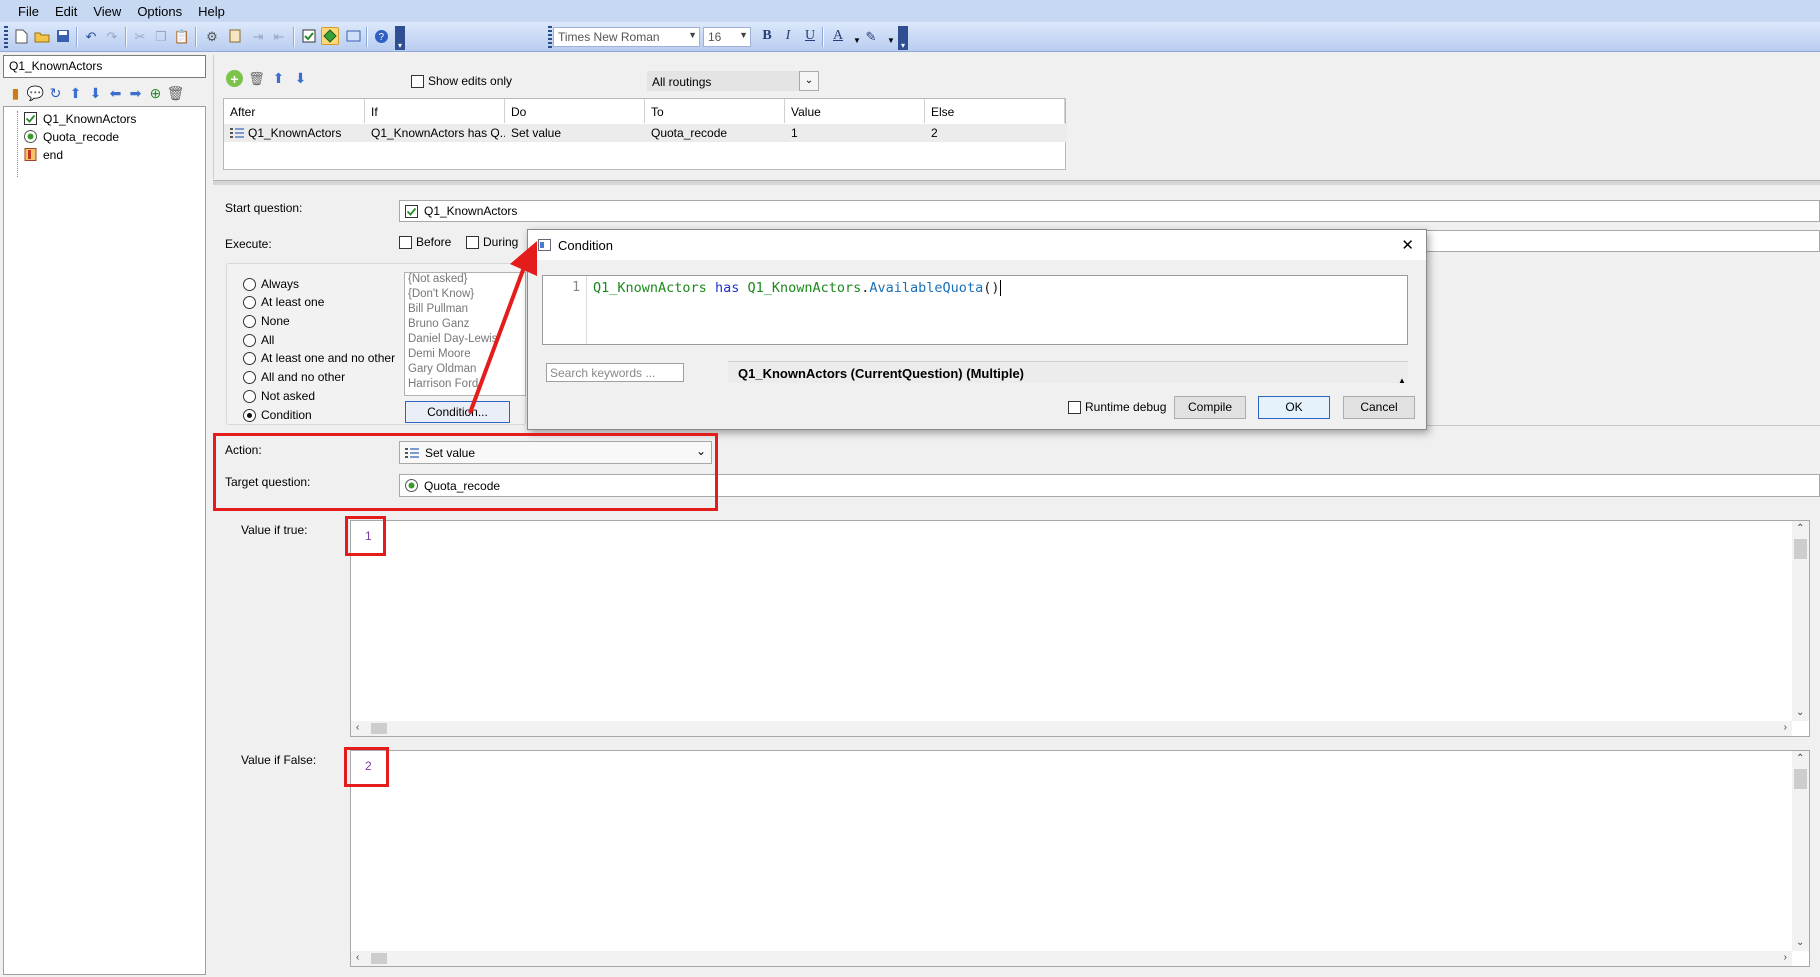 This screenshot has width=1820, height=977. I want to click on underline-button: U, so click(810, 36).